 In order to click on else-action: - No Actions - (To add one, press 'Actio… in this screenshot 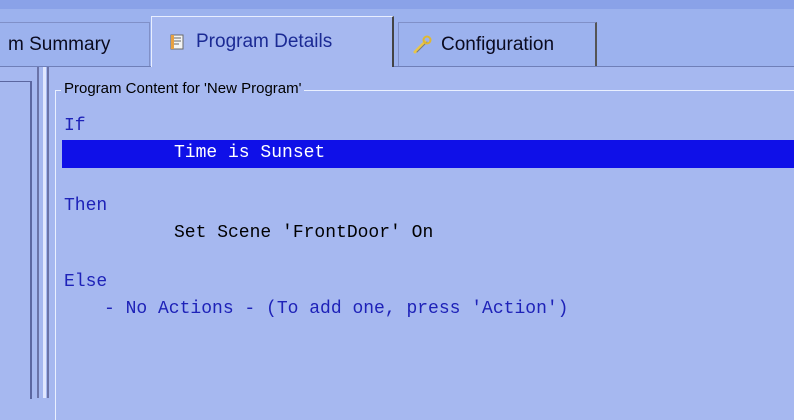, I will do `click(336, 309)`.